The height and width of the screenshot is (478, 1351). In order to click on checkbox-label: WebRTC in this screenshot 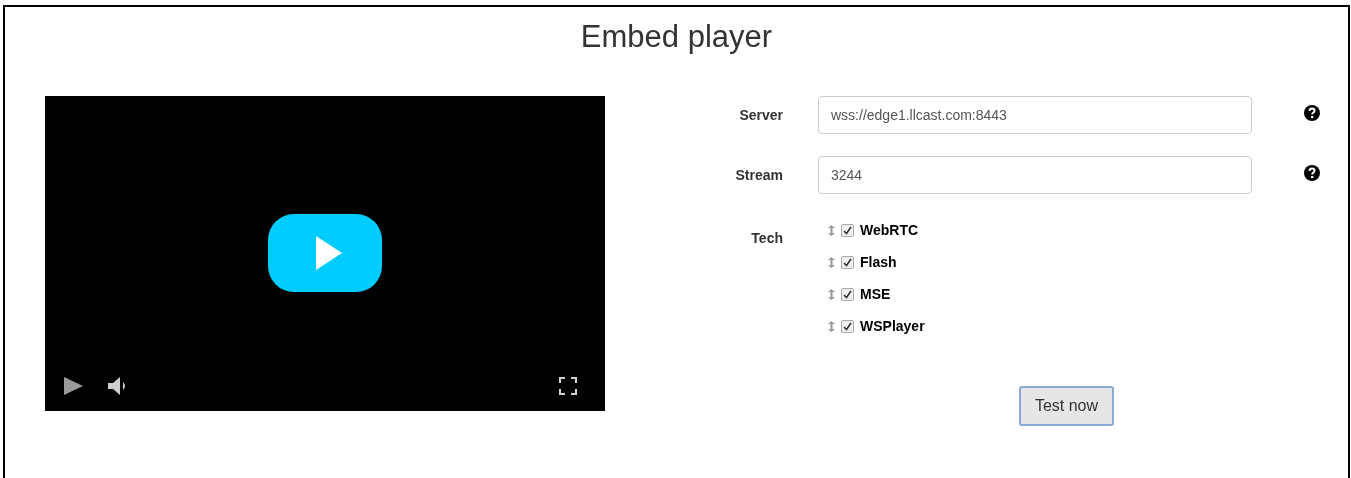, I will do `click(889, 230)`.